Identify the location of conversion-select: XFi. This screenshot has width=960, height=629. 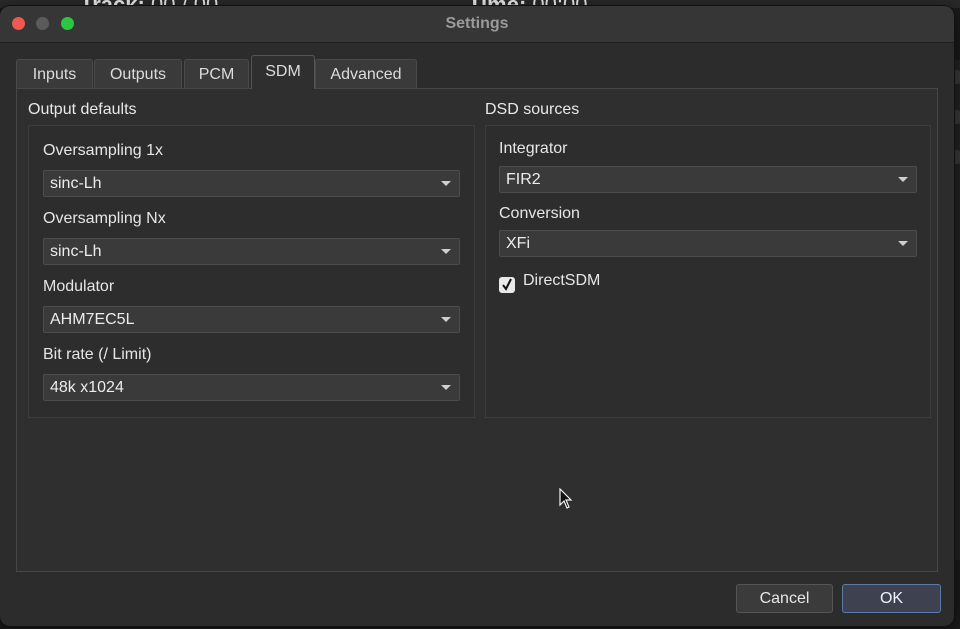
(708, 243).